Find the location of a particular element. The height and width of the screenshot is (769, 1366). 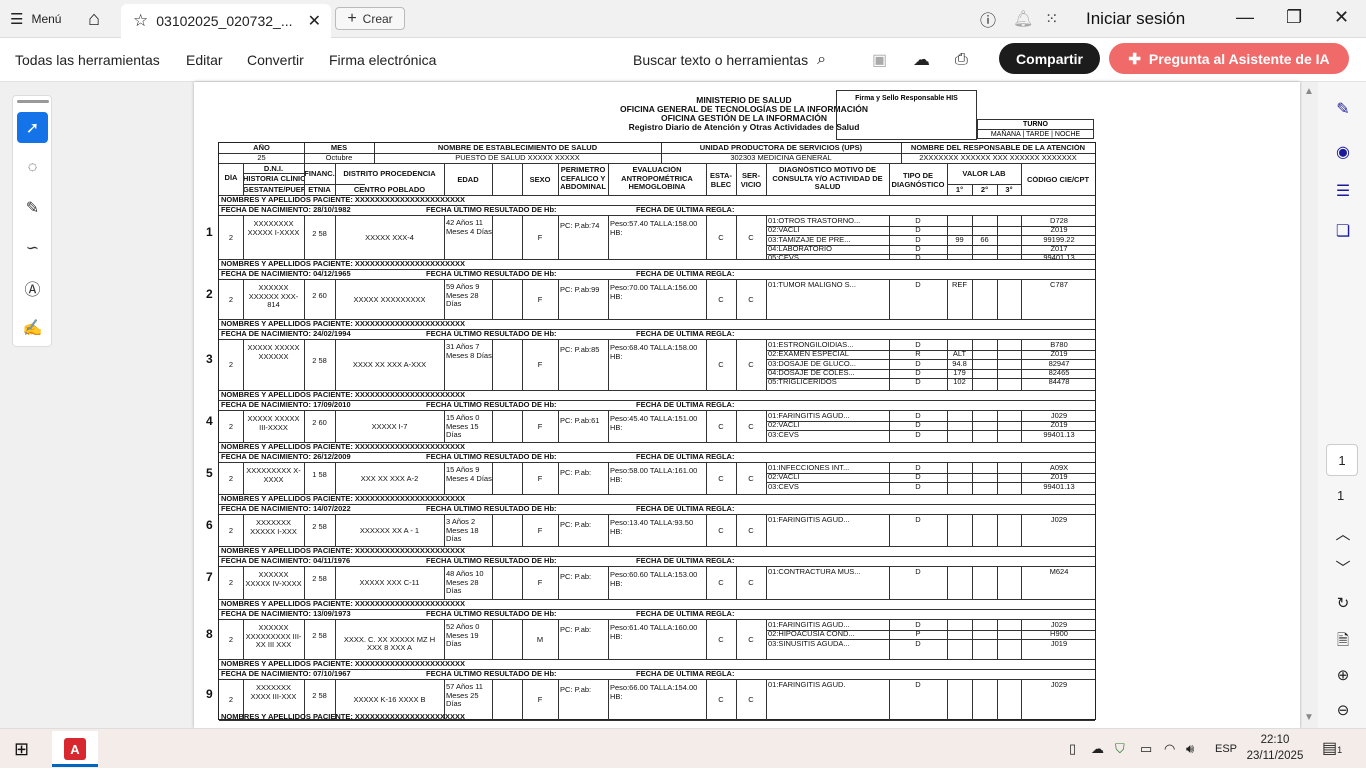

home-icon: ⌂ is located at coordinates (94, 19).